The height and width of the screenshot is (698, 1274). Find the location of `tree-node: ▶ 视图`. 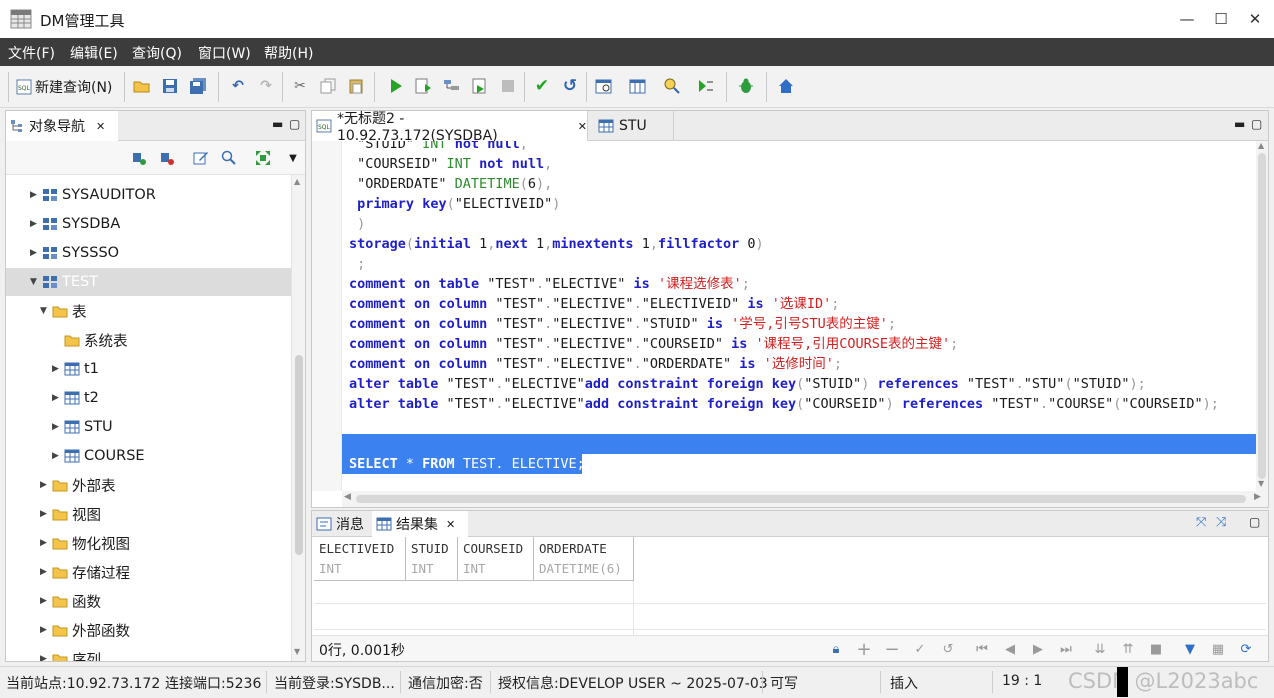

tree-node: ▶ 视图 is located at coordinates (70, 514).